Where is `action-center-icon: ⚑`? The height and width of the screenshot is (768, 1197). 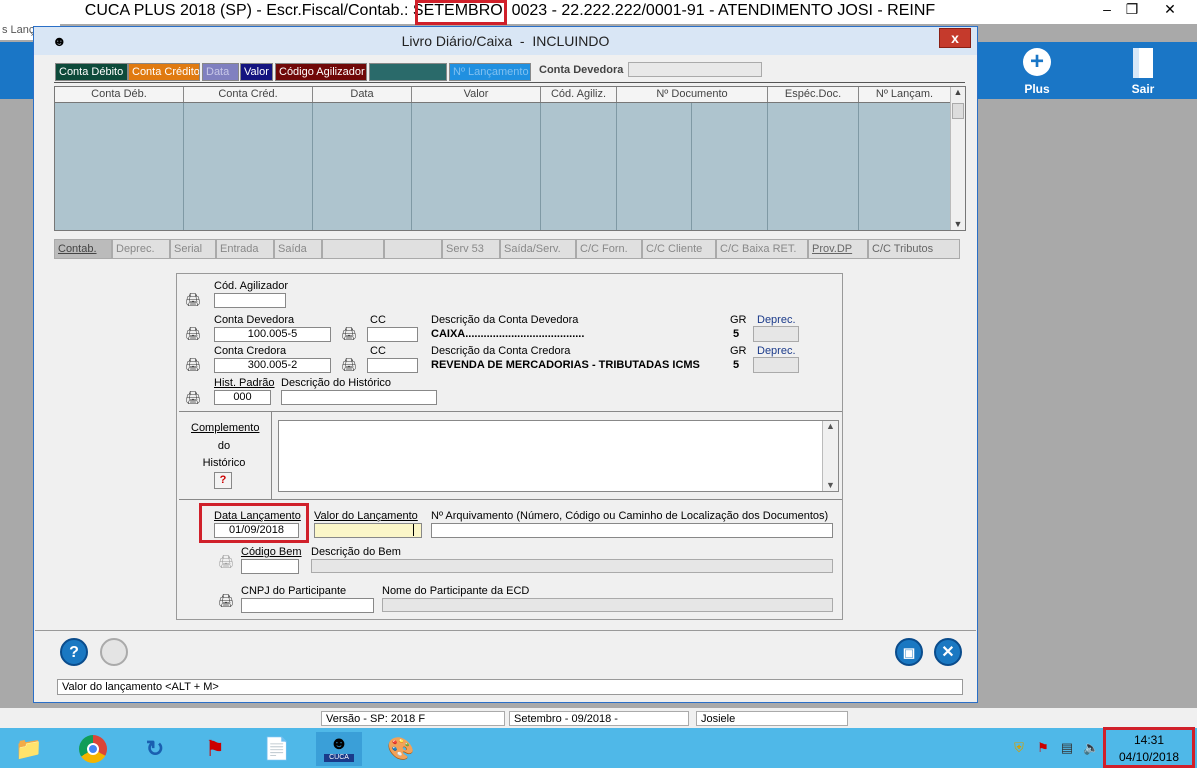 action-center-icon: ⚑ is located at coordinates (1043, 748).